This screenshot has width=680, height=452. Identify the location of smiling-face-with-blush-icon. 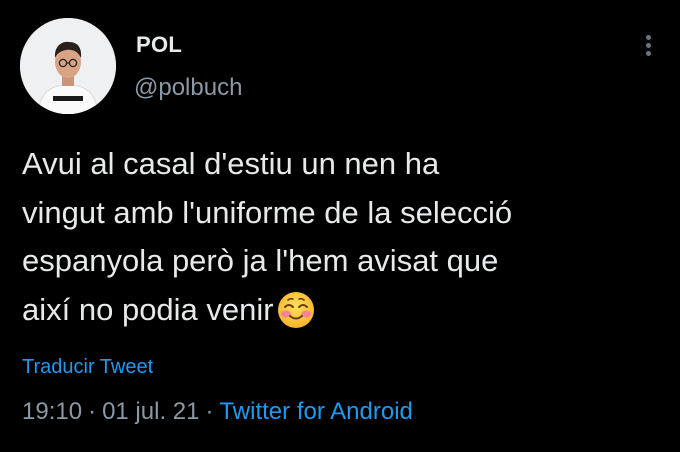
(296, 317).